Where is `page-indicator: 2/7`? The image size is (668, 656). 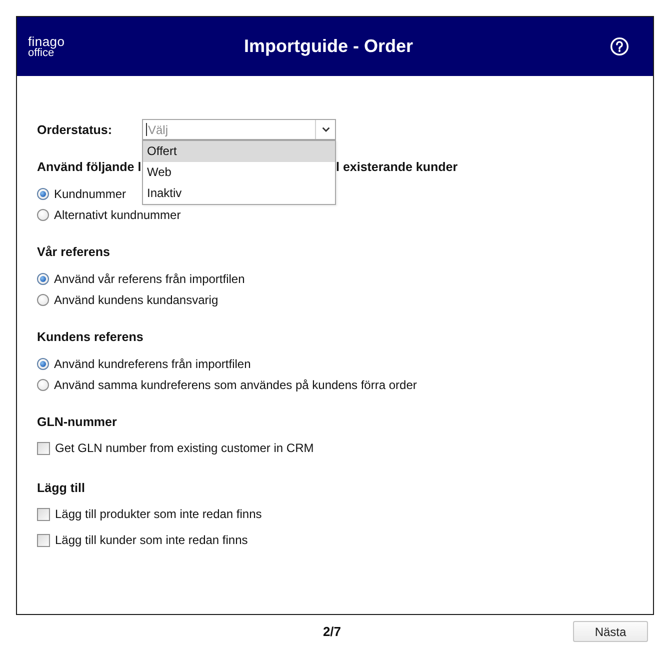 page-indicator: 2/7 is located at coordinates (332, 632).